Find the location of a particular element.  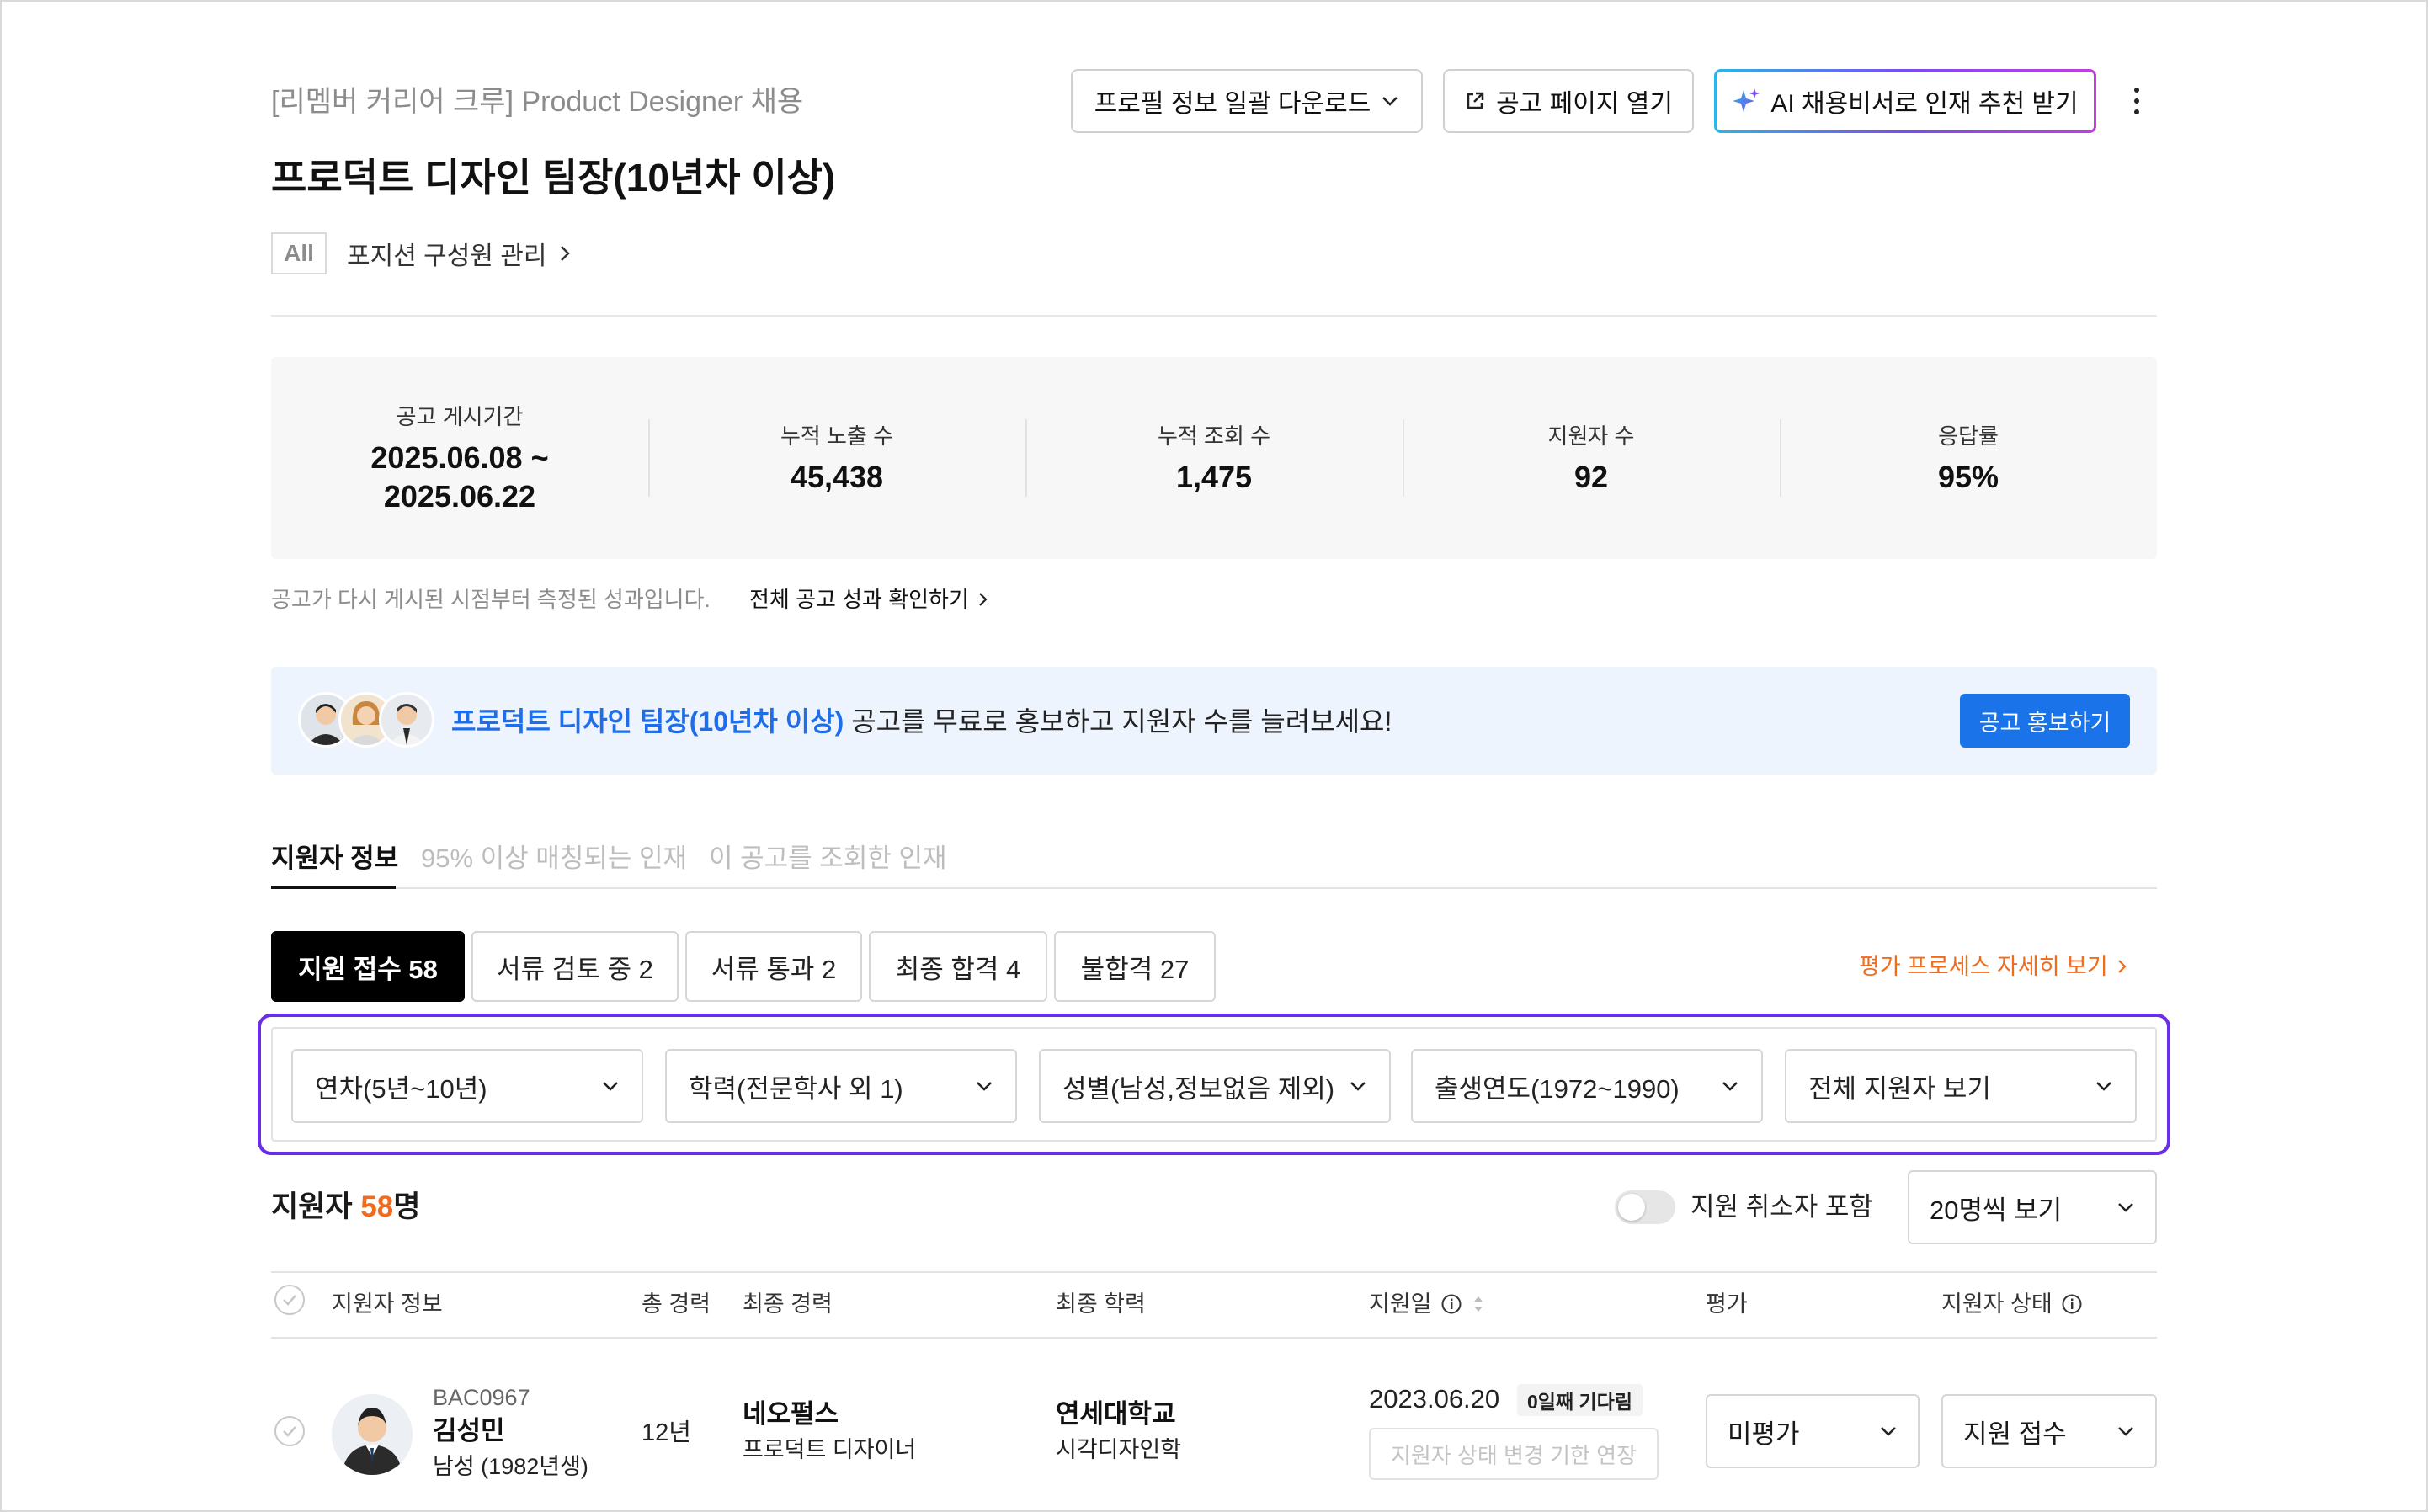

eval-process-label: 평가 프로세스 자세히 보기 is located at coordinates (1983, 967).